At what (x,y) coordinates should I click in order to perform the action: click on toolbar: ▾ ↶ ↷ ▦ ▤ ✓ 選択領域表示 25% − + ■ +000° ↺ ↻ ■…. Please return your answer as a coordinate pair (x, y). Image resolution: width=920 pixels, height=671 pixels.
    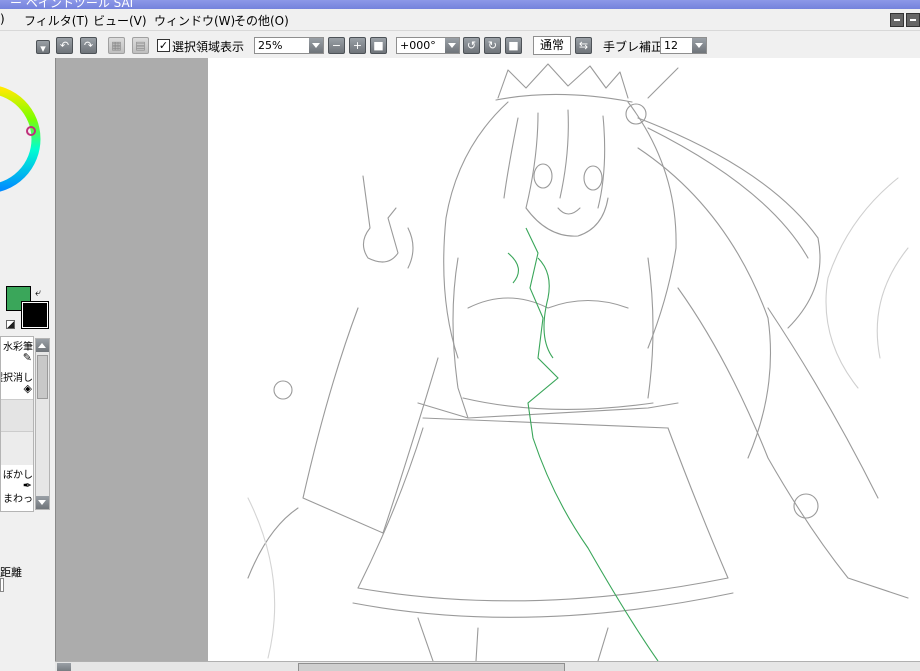
    Looking at the image, I should click on (460, 45).